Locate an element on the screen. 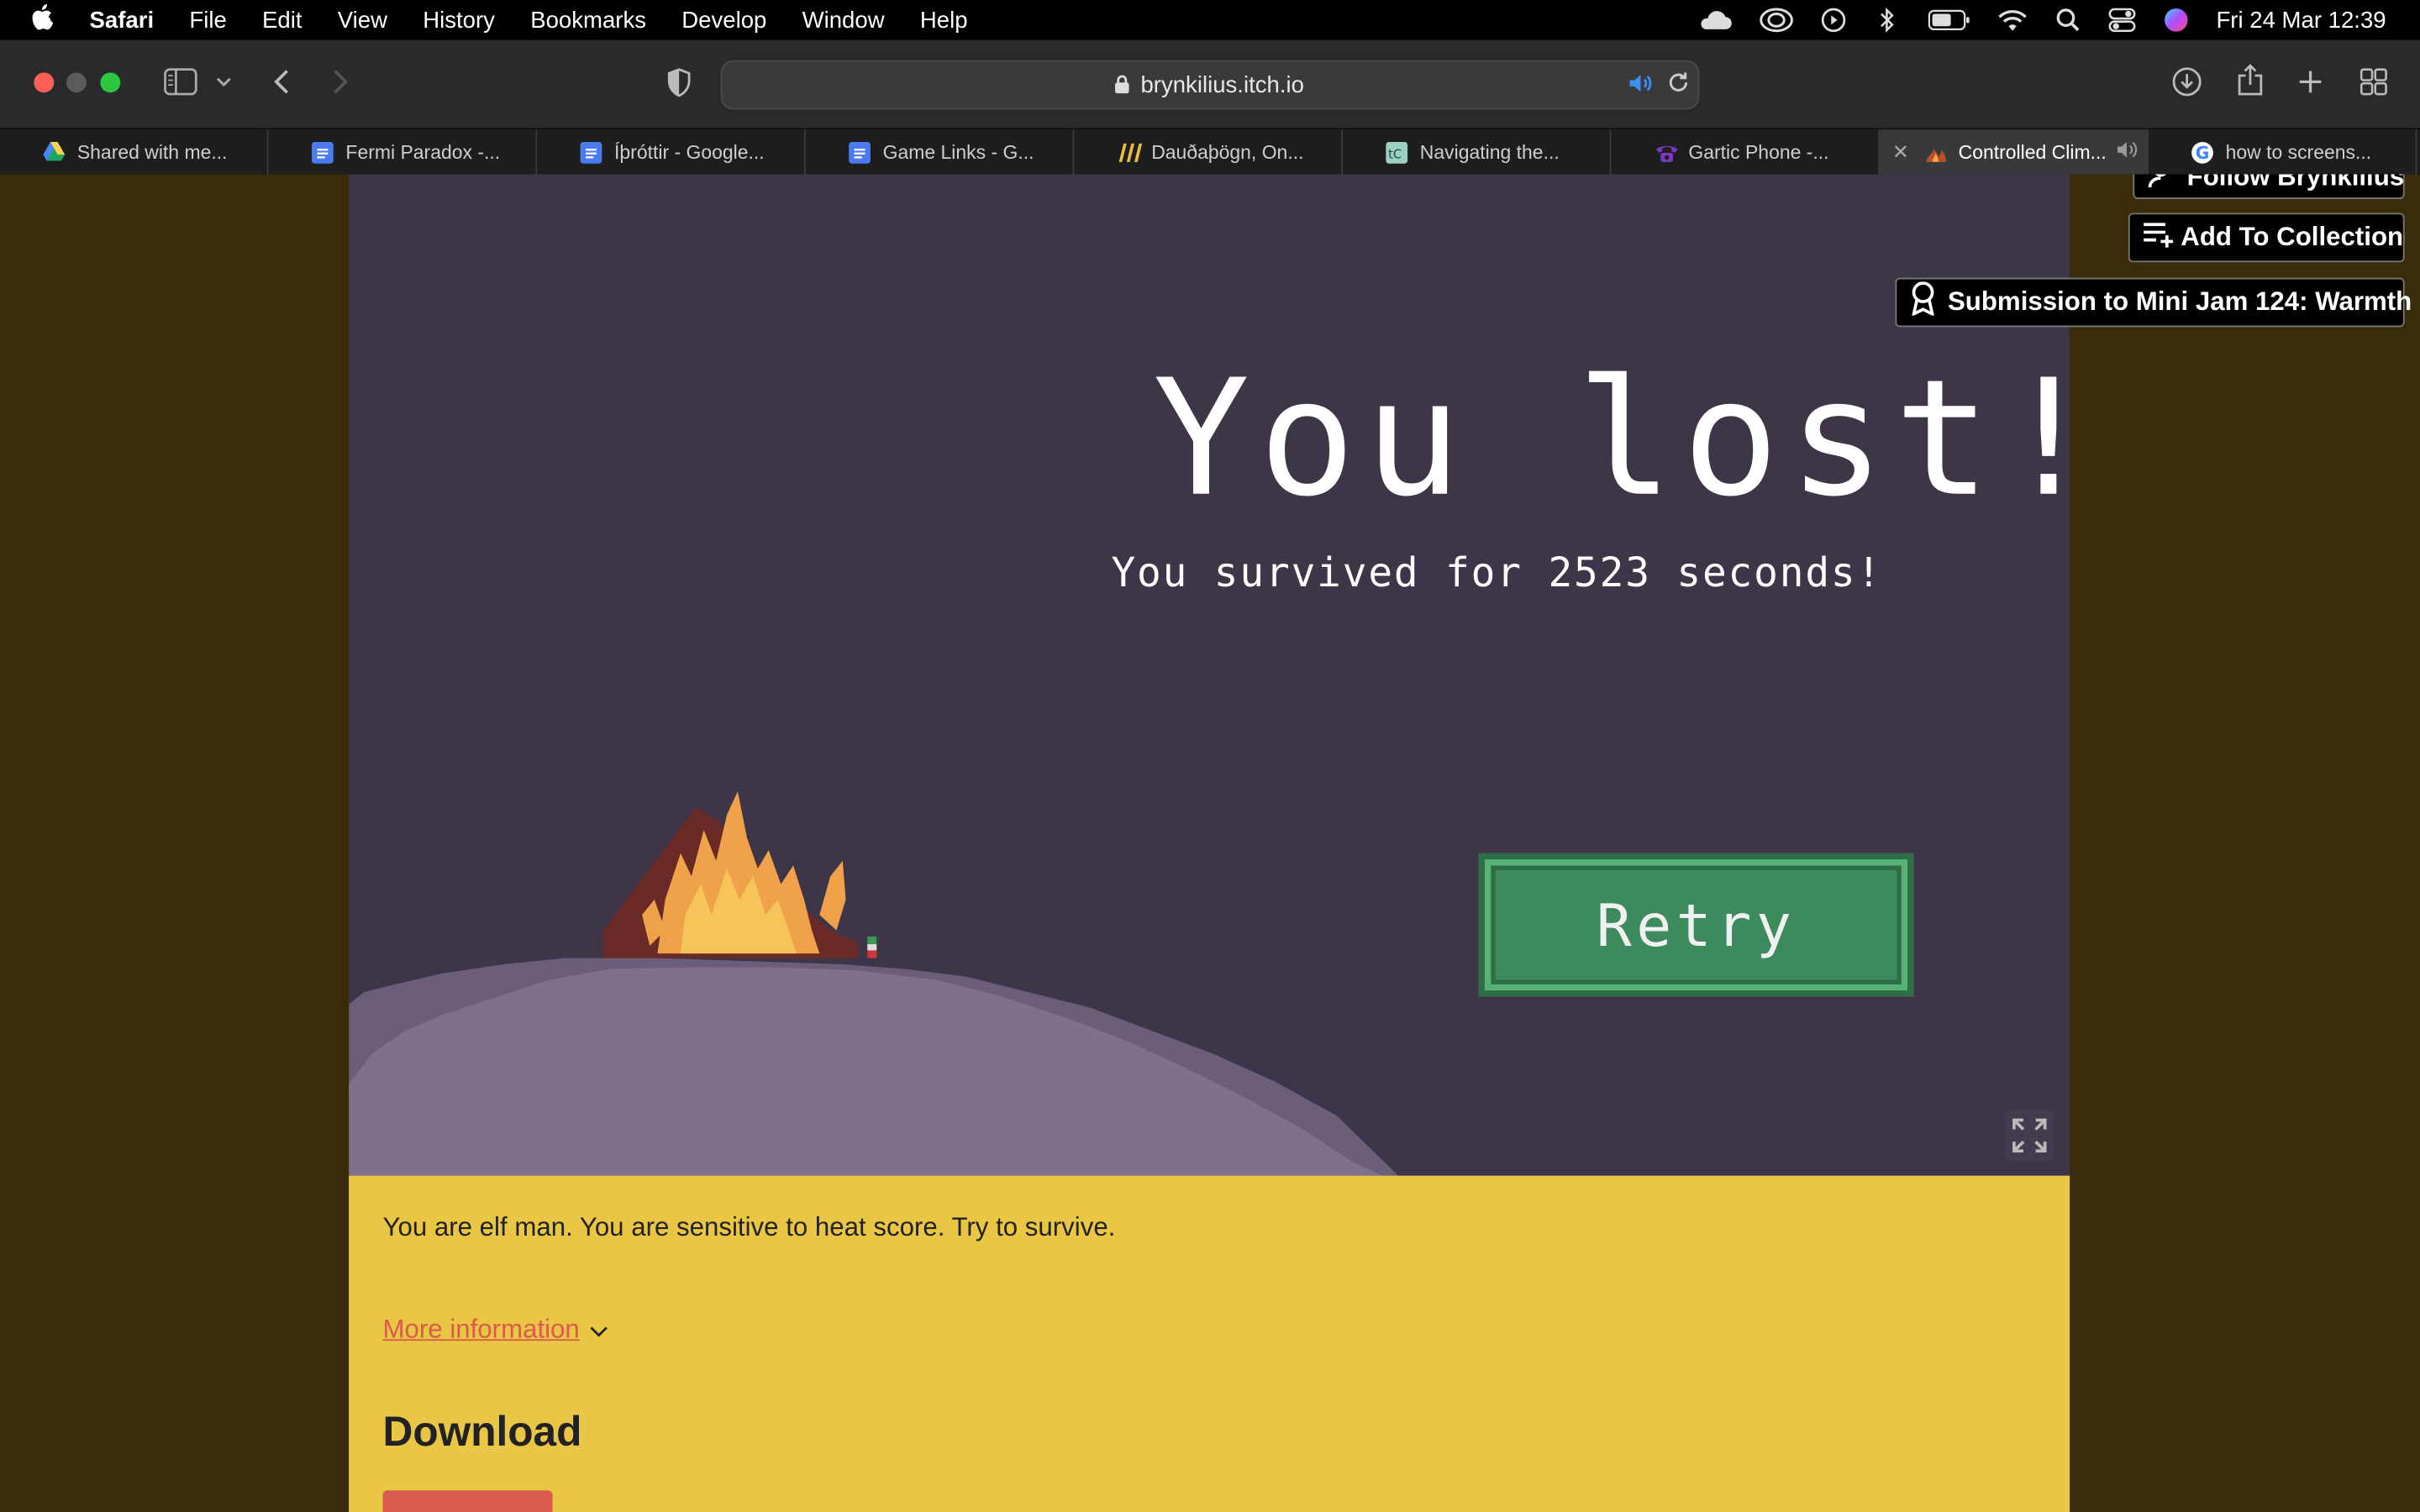  tab-close-icon: ✕ is located at coordinates (1901, 151).